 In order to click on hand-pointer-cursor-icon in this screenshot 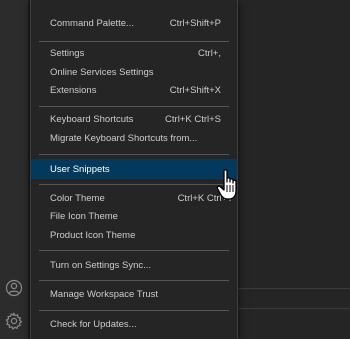, I will do `click(229, 185)`.